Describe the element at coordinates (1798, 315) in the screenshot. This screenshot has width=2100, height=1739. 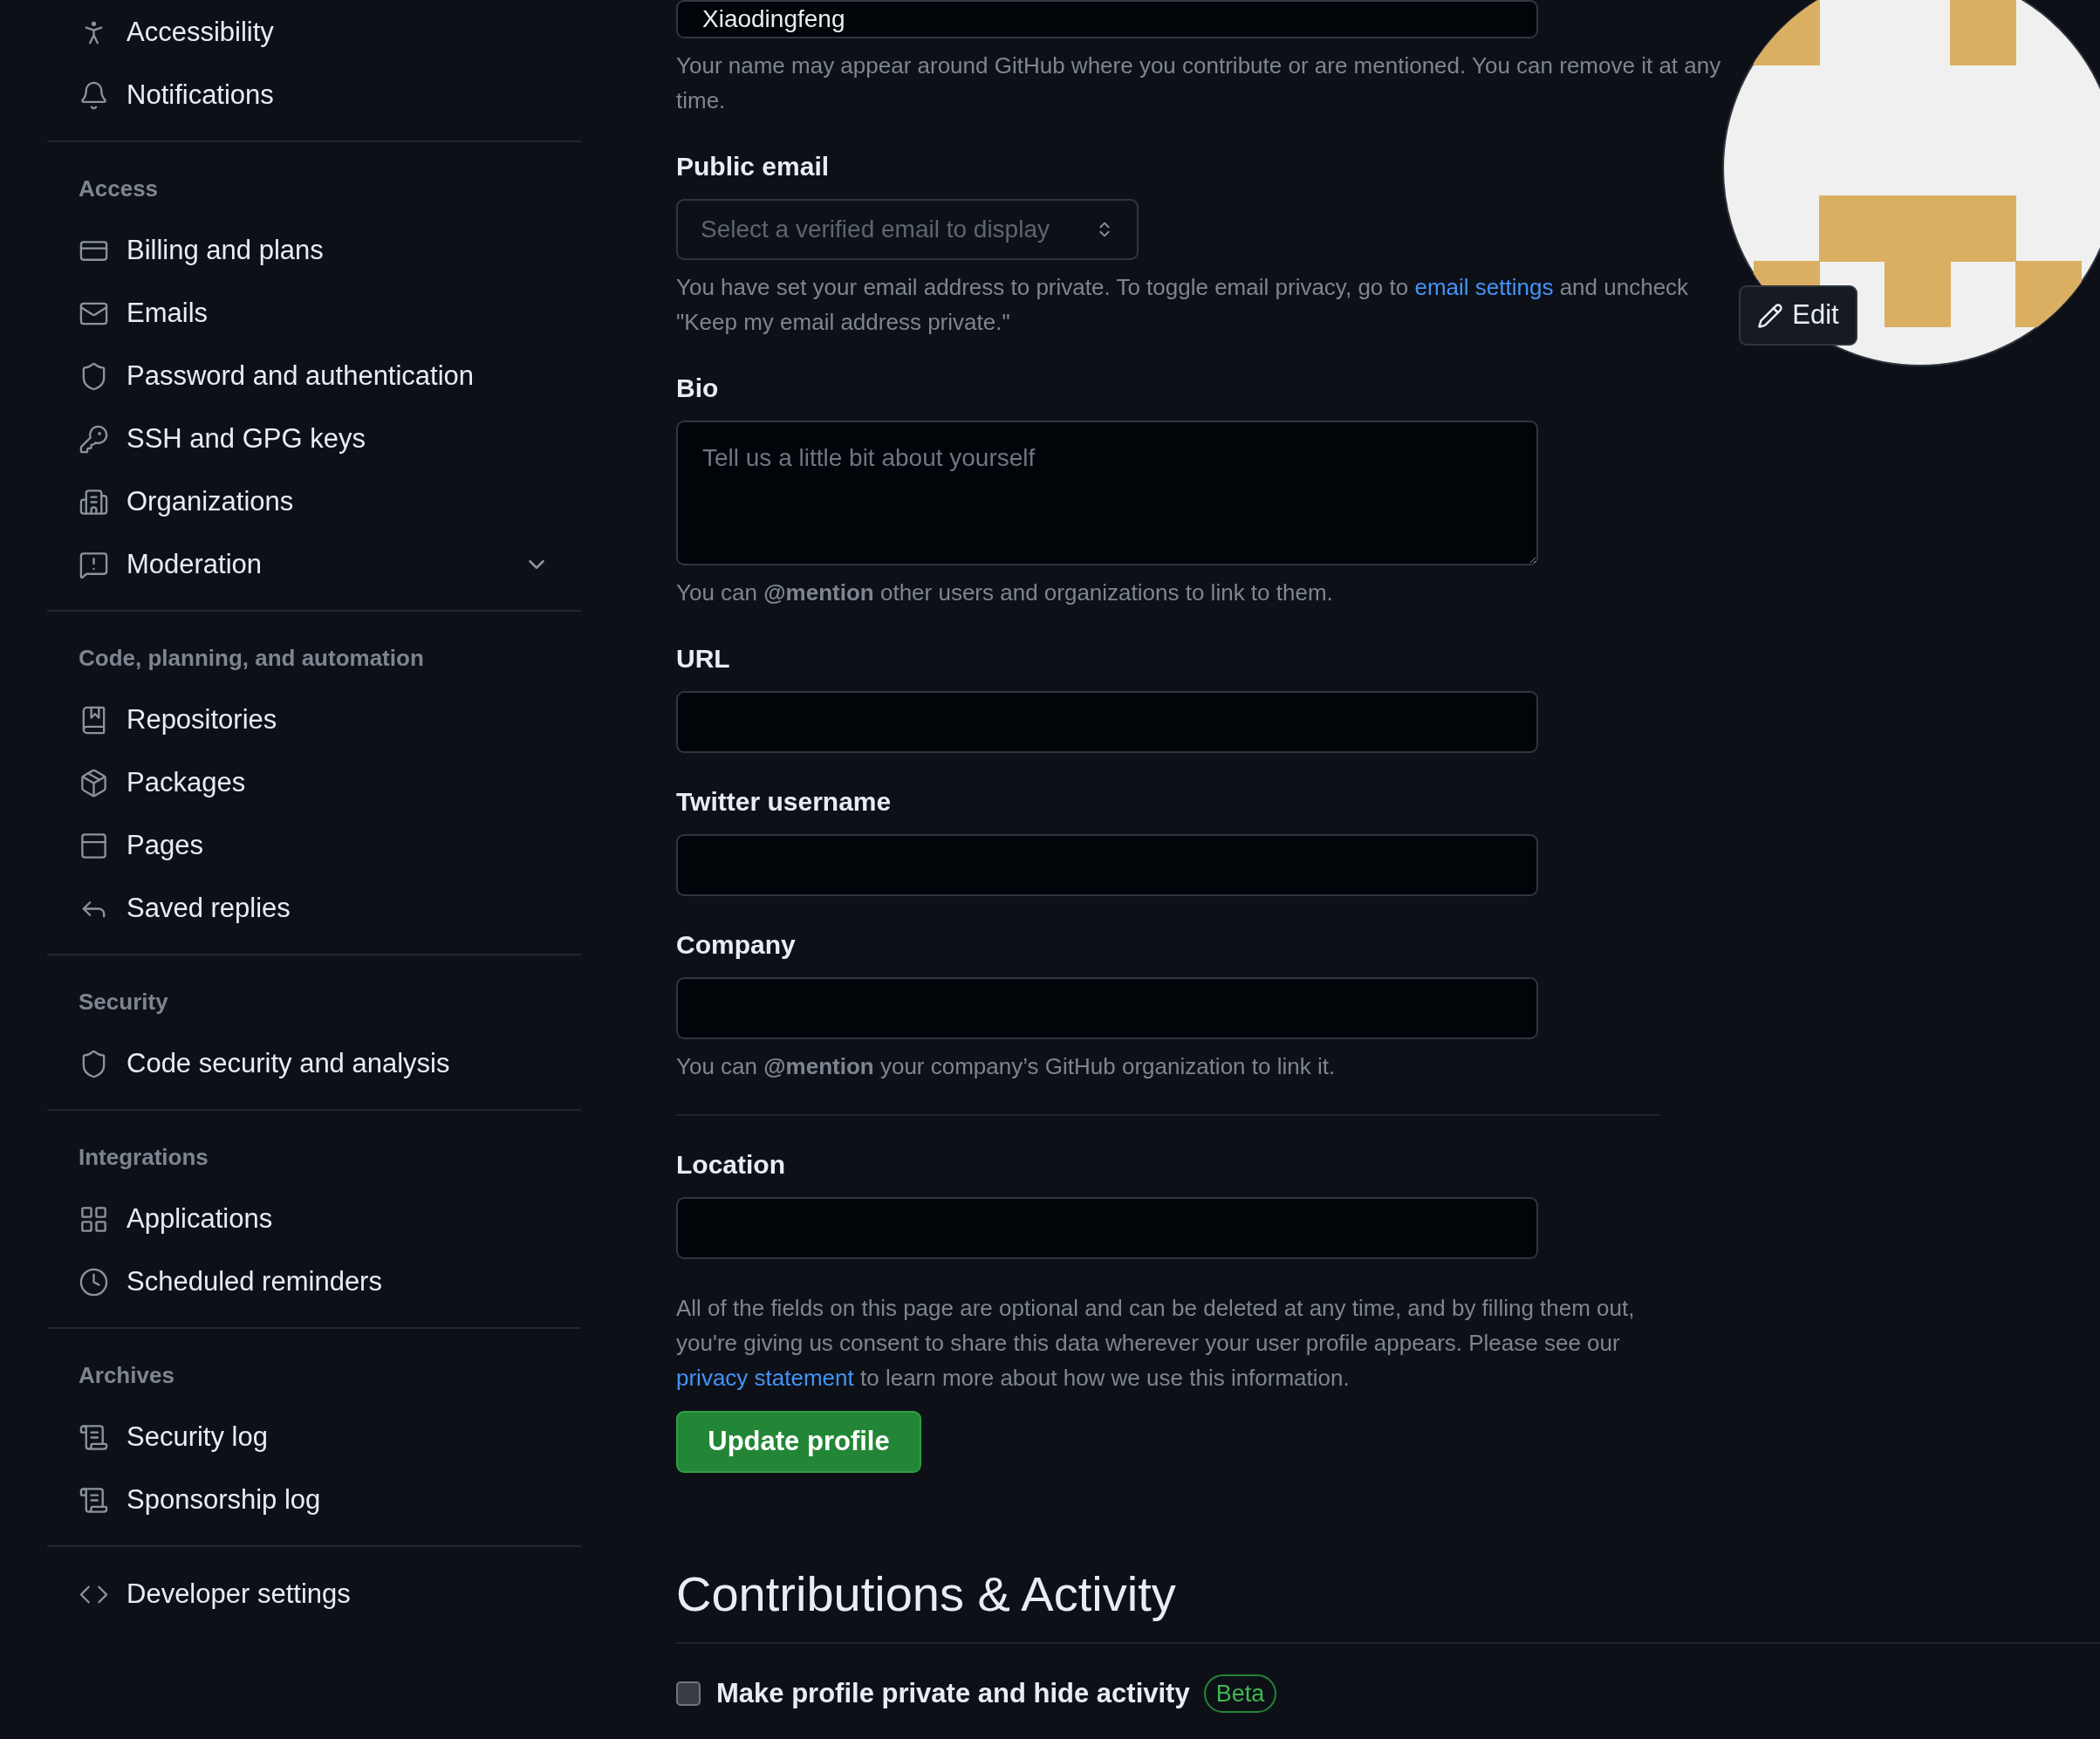
I see `edit-button: Edit` at that location.